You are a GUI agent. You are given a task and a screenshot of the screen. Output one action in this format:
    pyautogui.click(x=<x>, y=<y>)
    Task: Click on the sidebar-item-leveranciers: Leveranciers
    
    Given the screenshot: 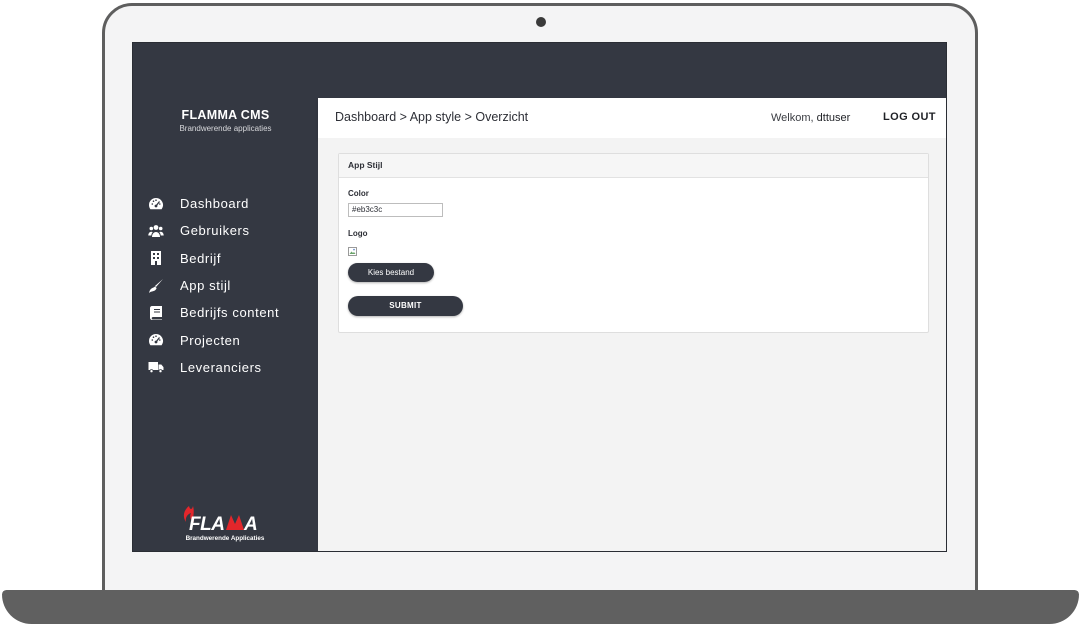 What is the action you would take?
    pyautogui.click(x=225, y=367)
    